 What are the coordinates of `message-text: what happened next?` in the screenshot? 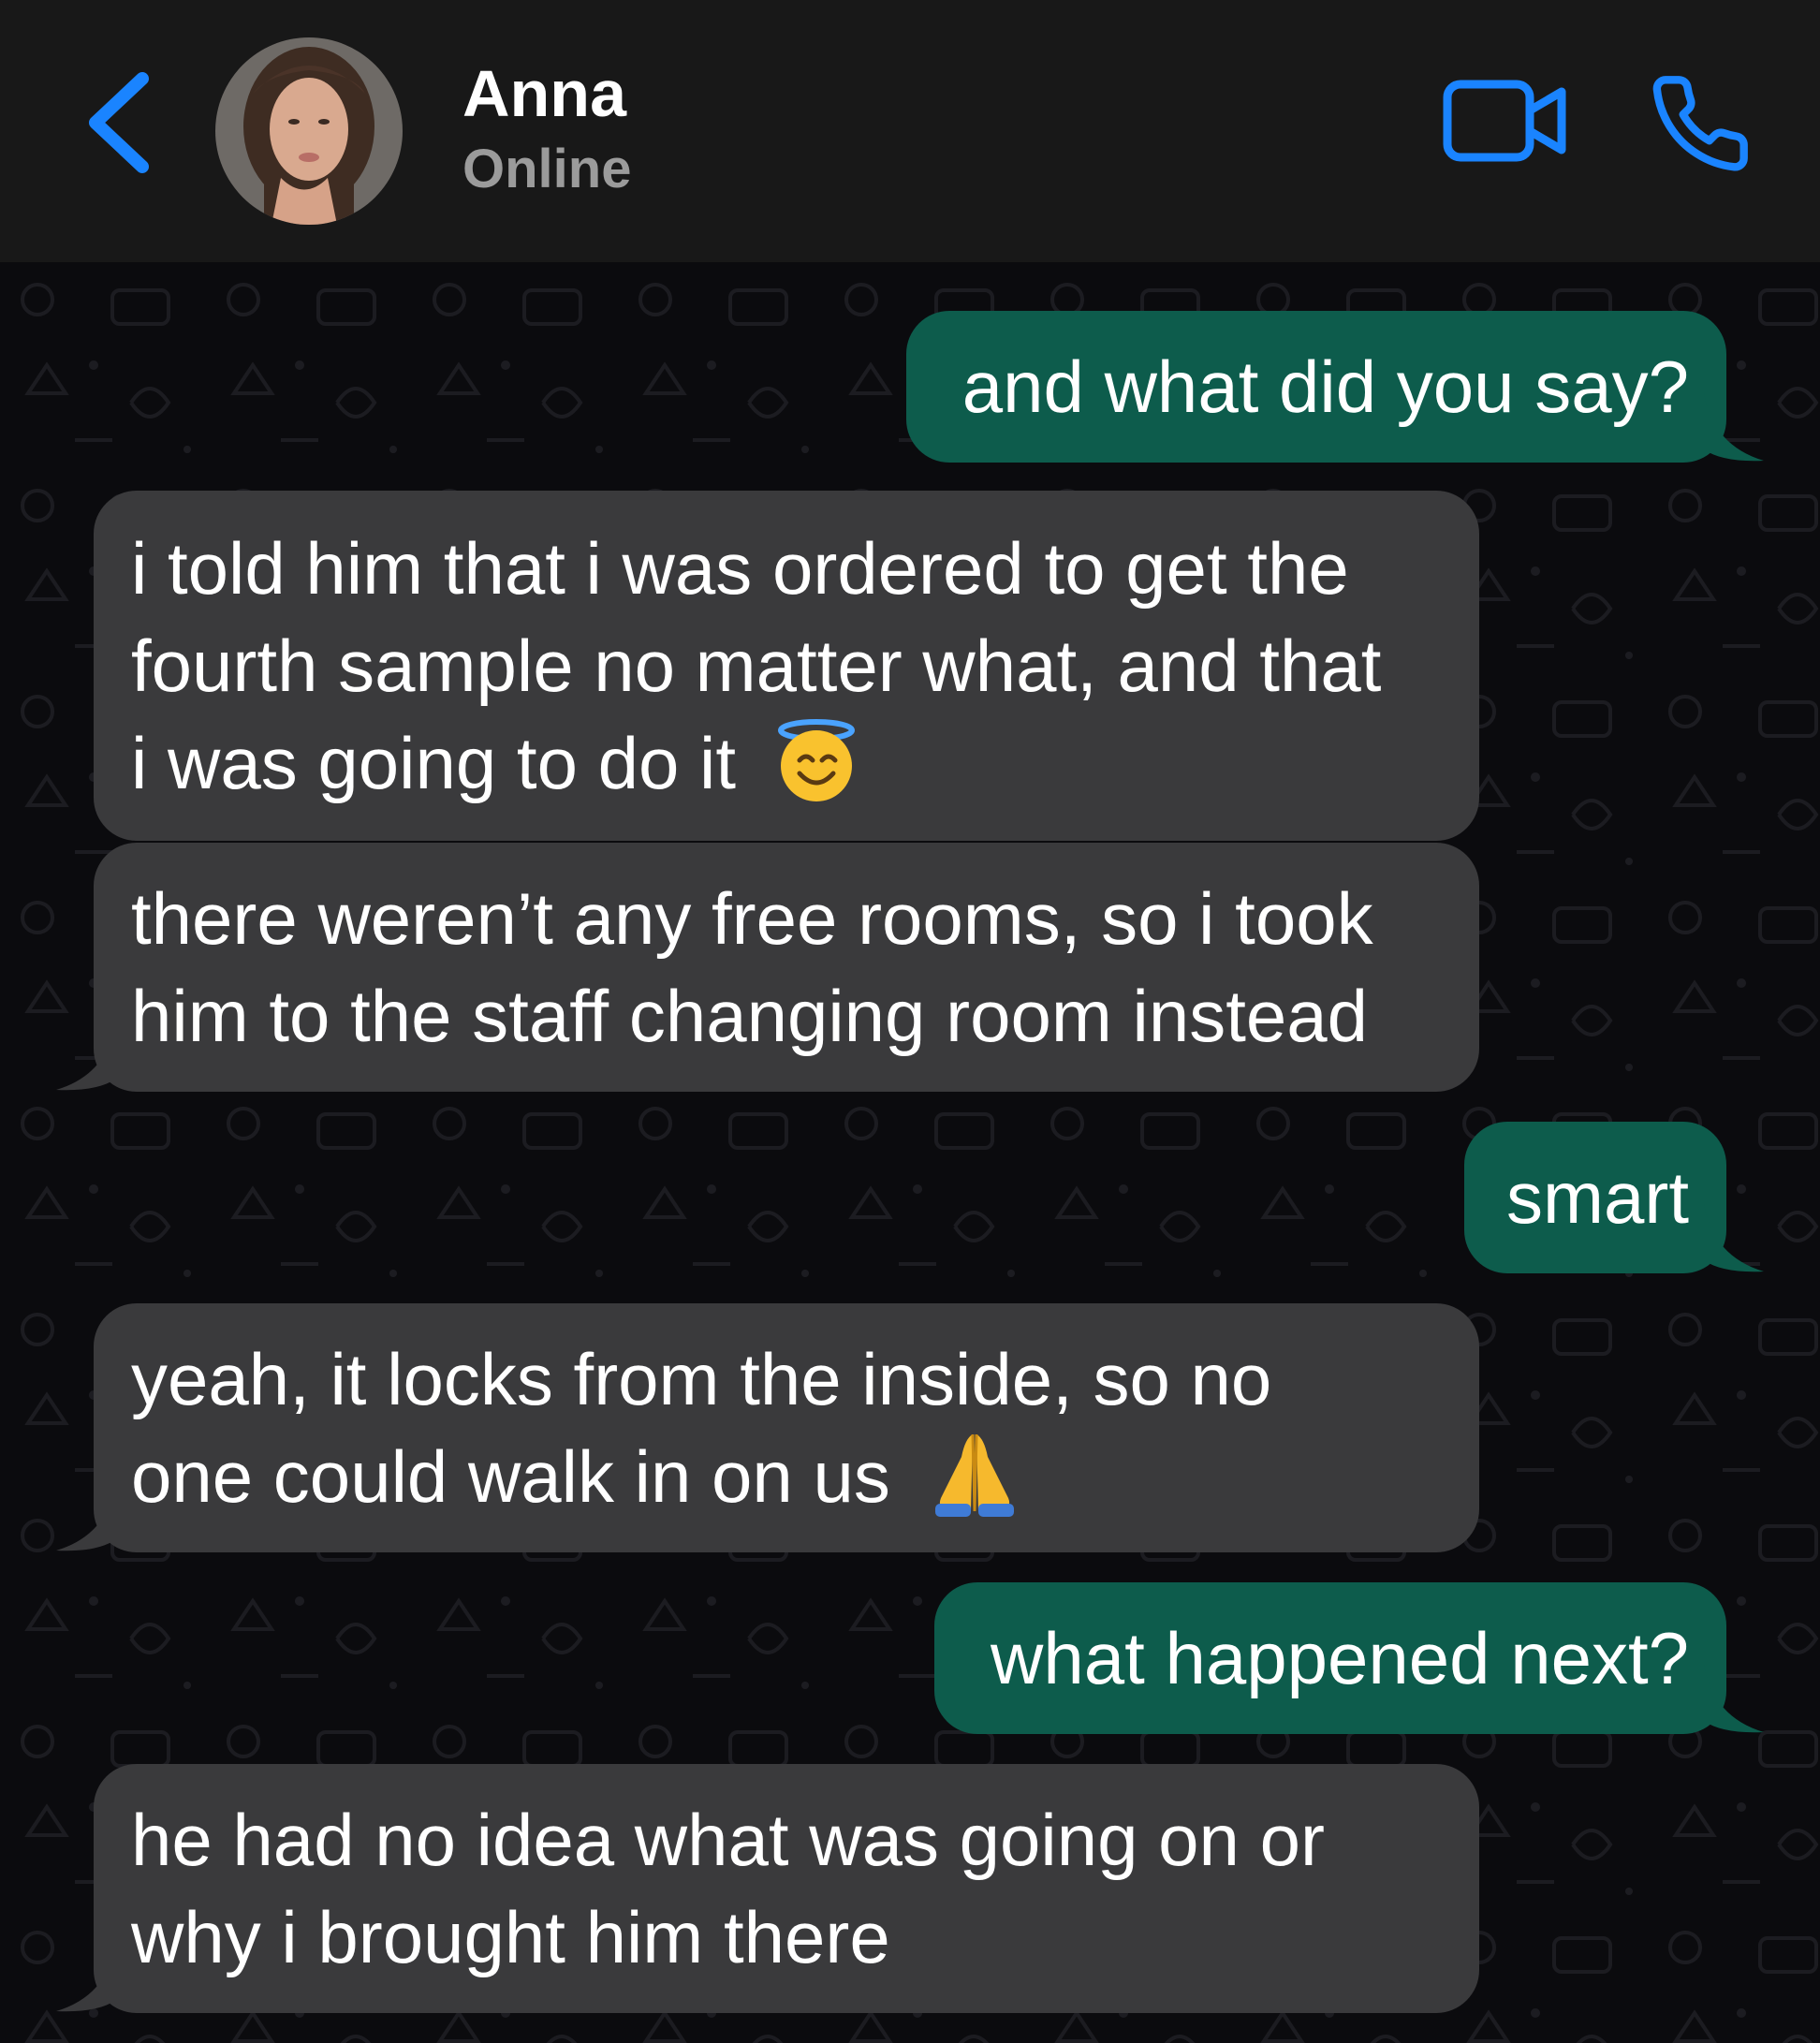 It's located at (1340, 1658).